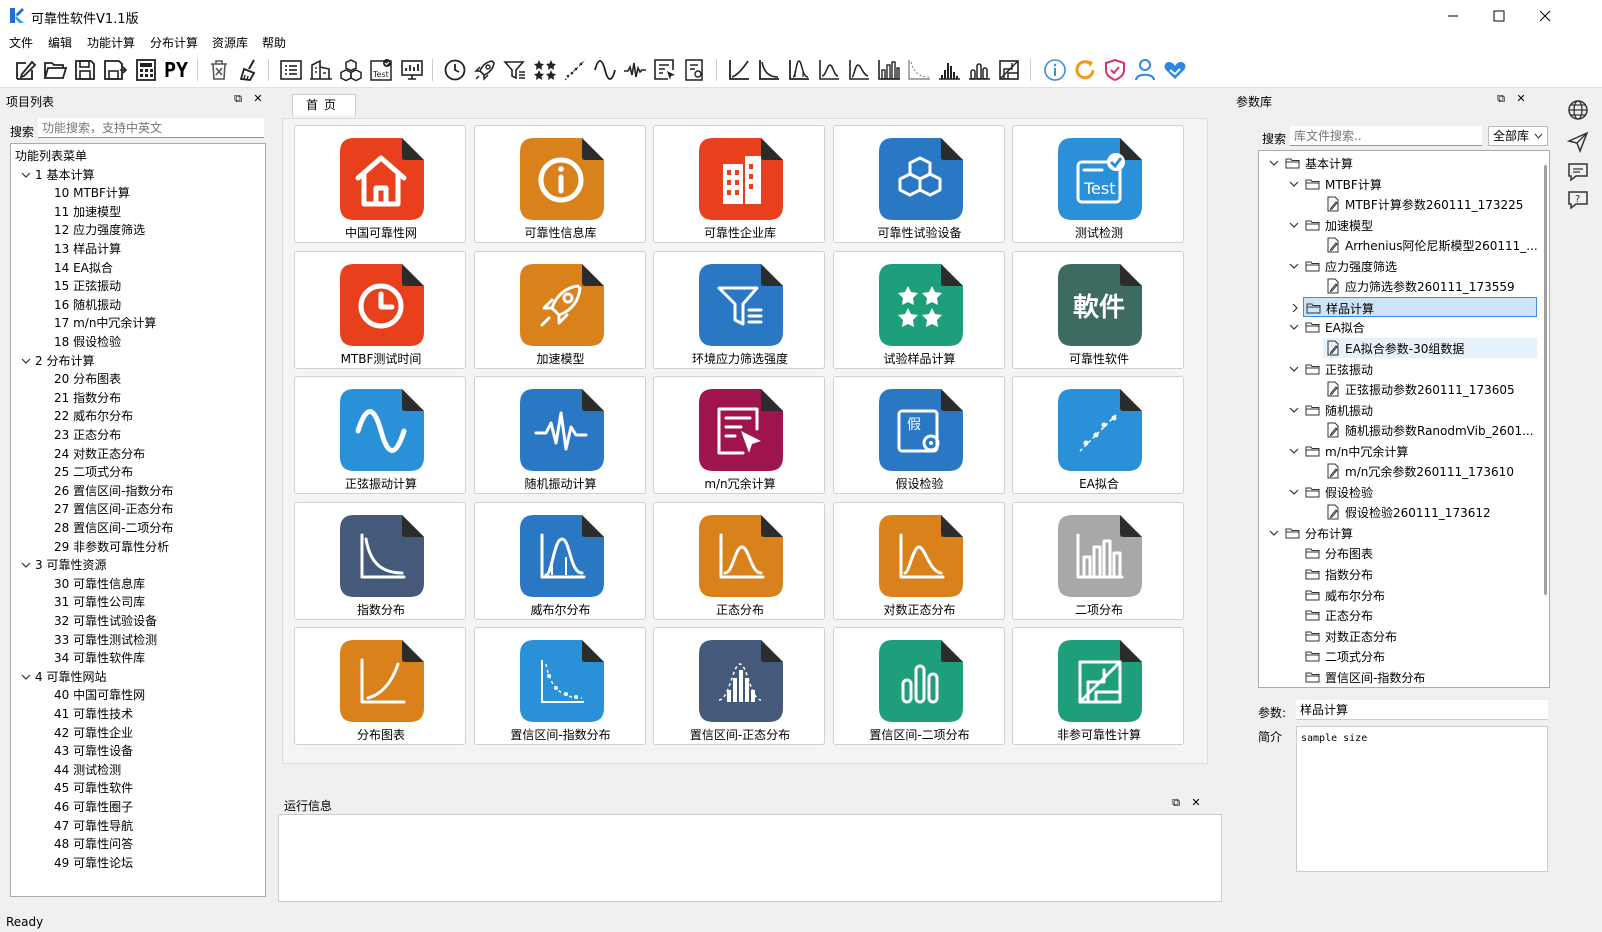 The image size is (1602, 932). What do you see at coordinates (1397, 369) in the screenshot?
I see `parameter-folder-item: 正弦振动` at bounding box center [1397, 369].